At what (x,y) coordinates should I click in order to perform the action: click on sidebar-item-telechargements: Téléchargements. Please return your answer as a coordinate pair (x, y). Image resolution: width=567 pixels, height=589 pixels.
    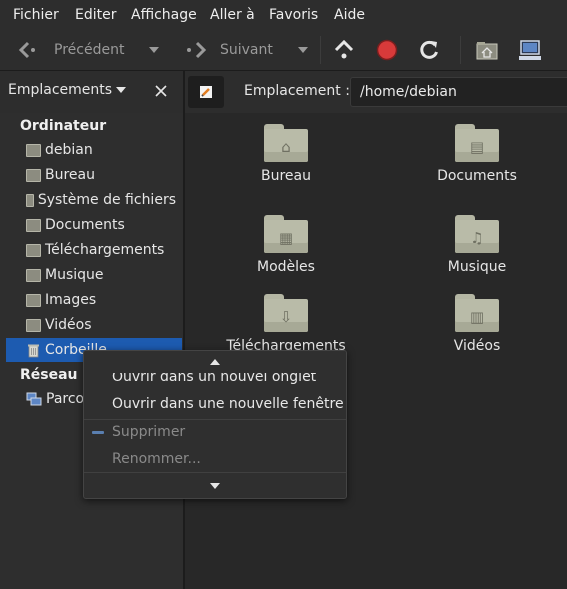
    Looking at the image, I should click on (101, 250).